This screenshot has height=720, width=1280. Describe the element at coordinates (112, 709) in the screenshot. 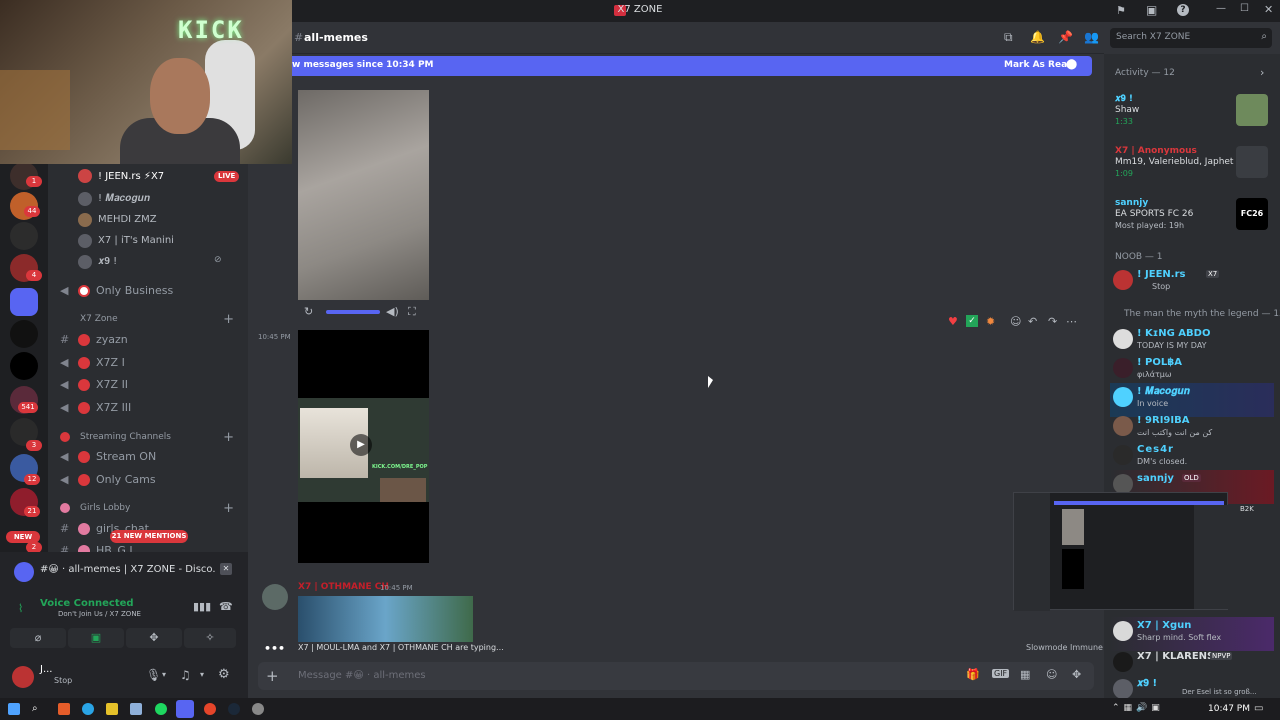

I see `explorer-icon` at that location.